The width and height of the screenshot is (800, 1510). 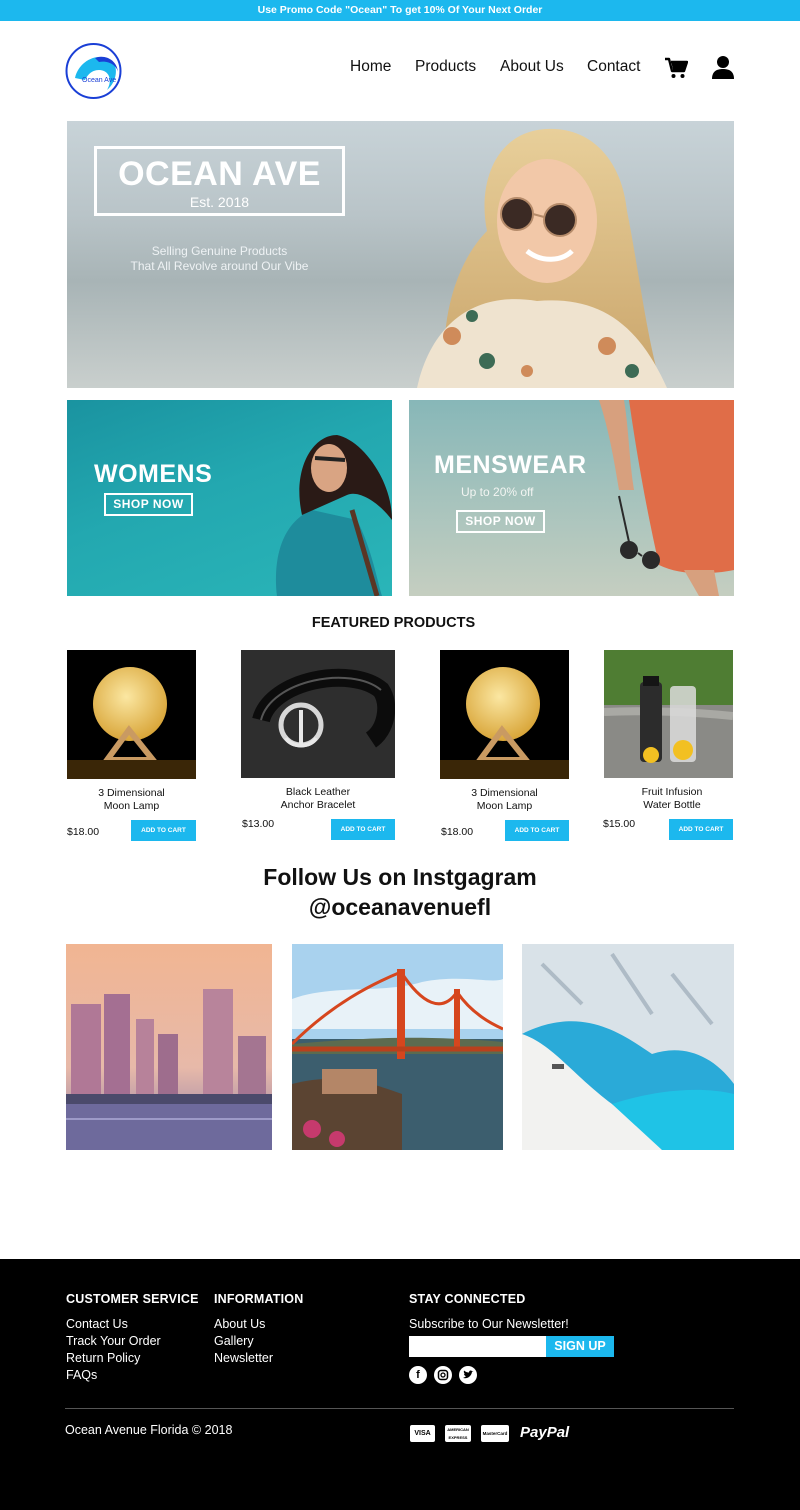 I want to click on mastercard-icon: MasterCard, so click(x=495, y=1433).